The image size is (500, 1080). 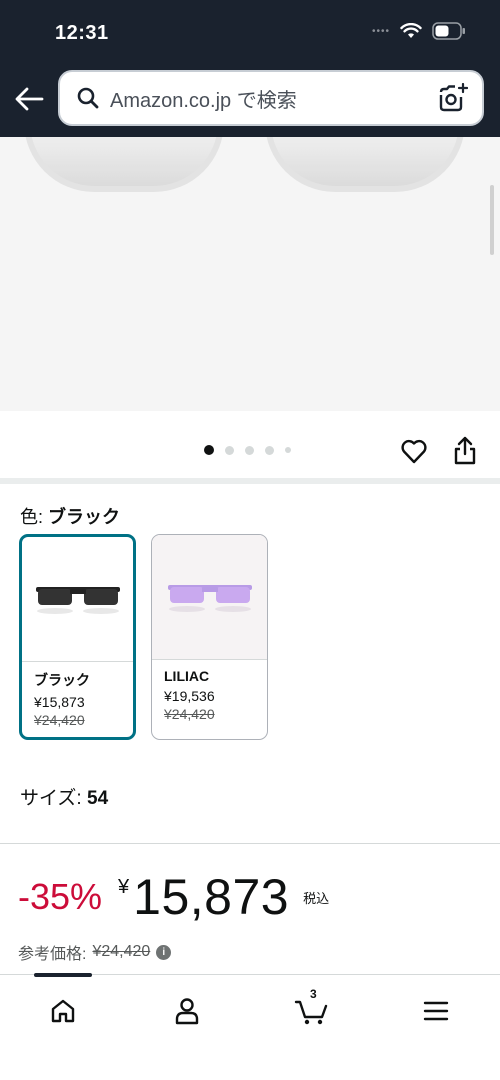 I want to click on swatch-name: ブラック, so click(x=62, y=680).